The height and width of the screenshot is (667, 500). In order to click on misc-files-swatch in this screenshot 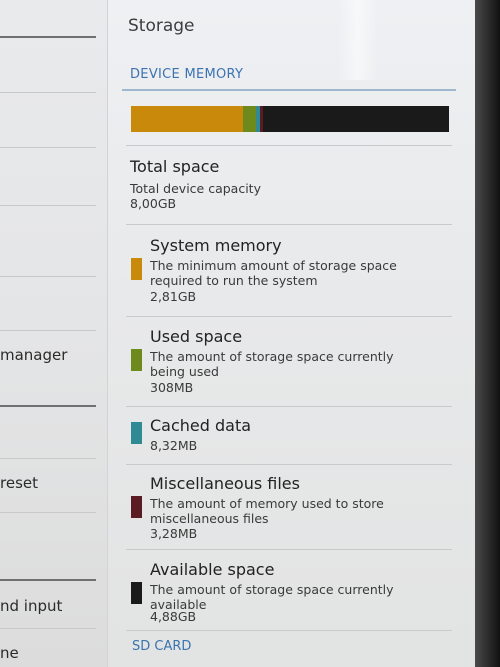, I will do `click(136, 507)`.